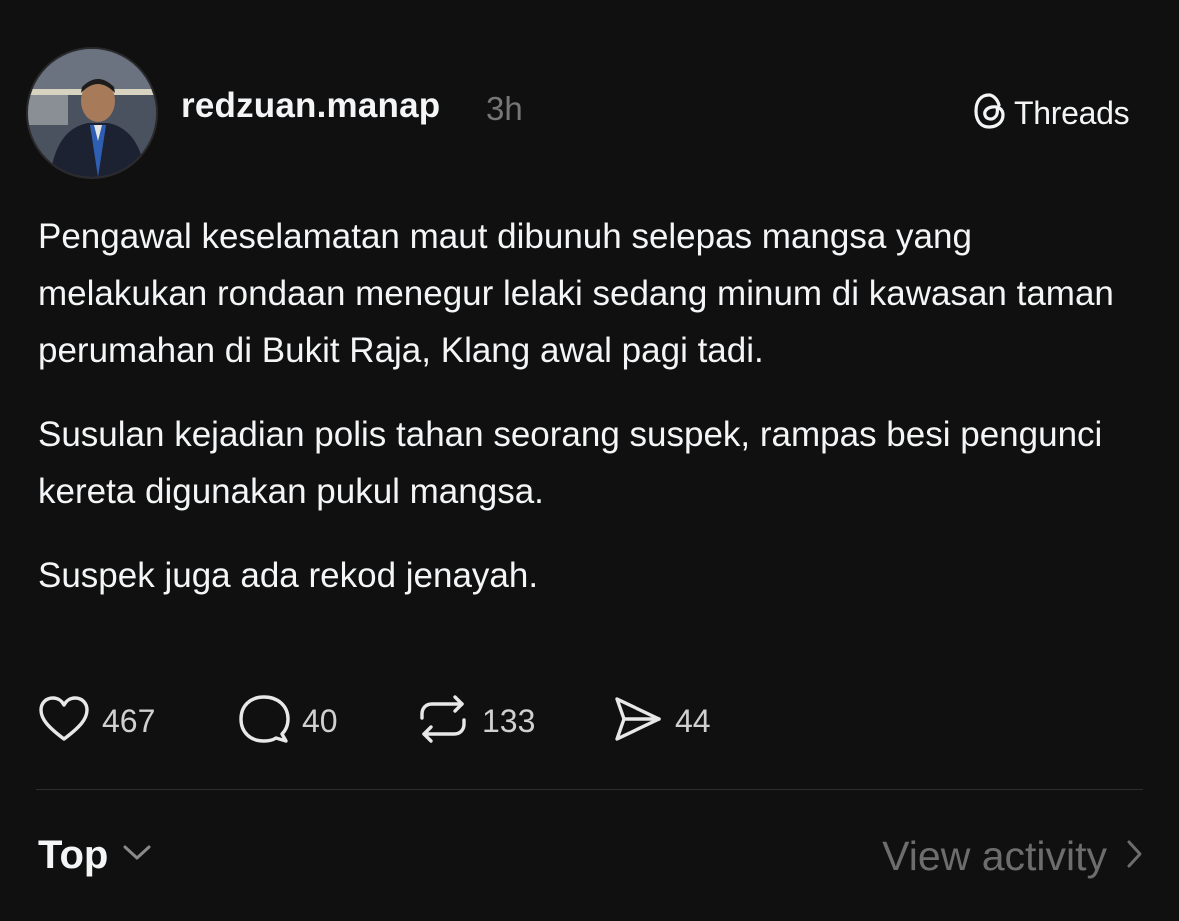 The height and width of the screenshot is (921, 1179). I want to click on post-paragraph: Suspek juga ada rekod jenayah., so click(288, 575).